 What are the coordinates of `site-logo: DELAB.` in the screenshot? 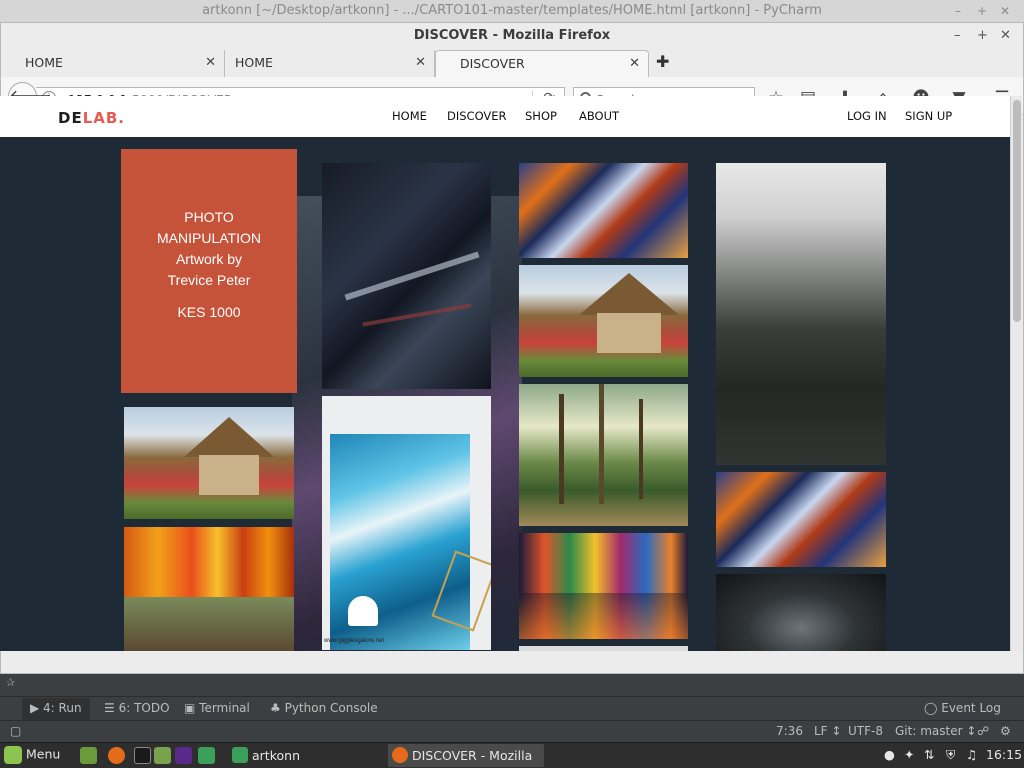 It's located at (91, 118).